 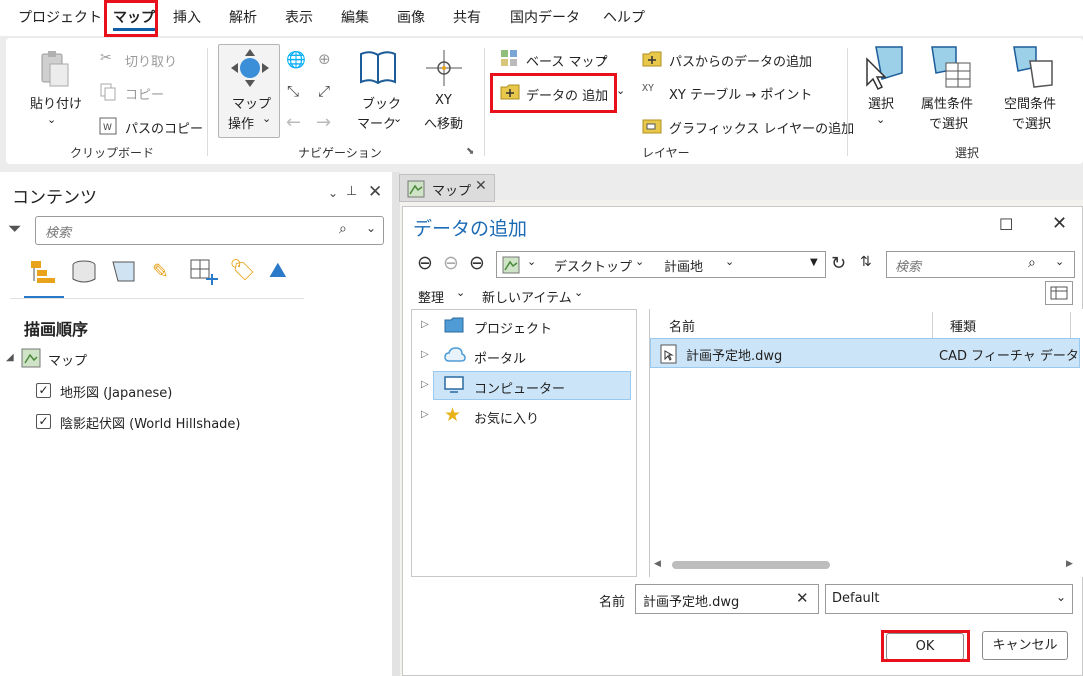 I want to click on map-node-label: マップ, so click(x=67, y=359).